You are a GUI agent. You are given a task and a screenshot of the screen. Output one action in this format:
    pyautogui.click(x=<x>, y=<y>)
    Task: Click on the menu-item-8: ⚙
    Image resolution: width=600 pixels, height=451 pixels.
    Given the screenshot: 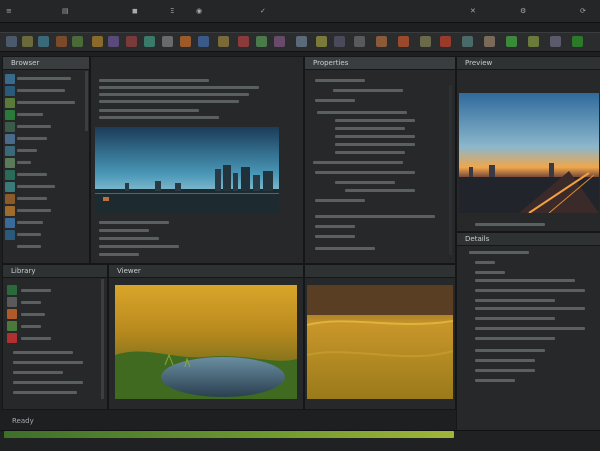 What is the action you would take?
    pyautogui.click(x=523, y=11)
    